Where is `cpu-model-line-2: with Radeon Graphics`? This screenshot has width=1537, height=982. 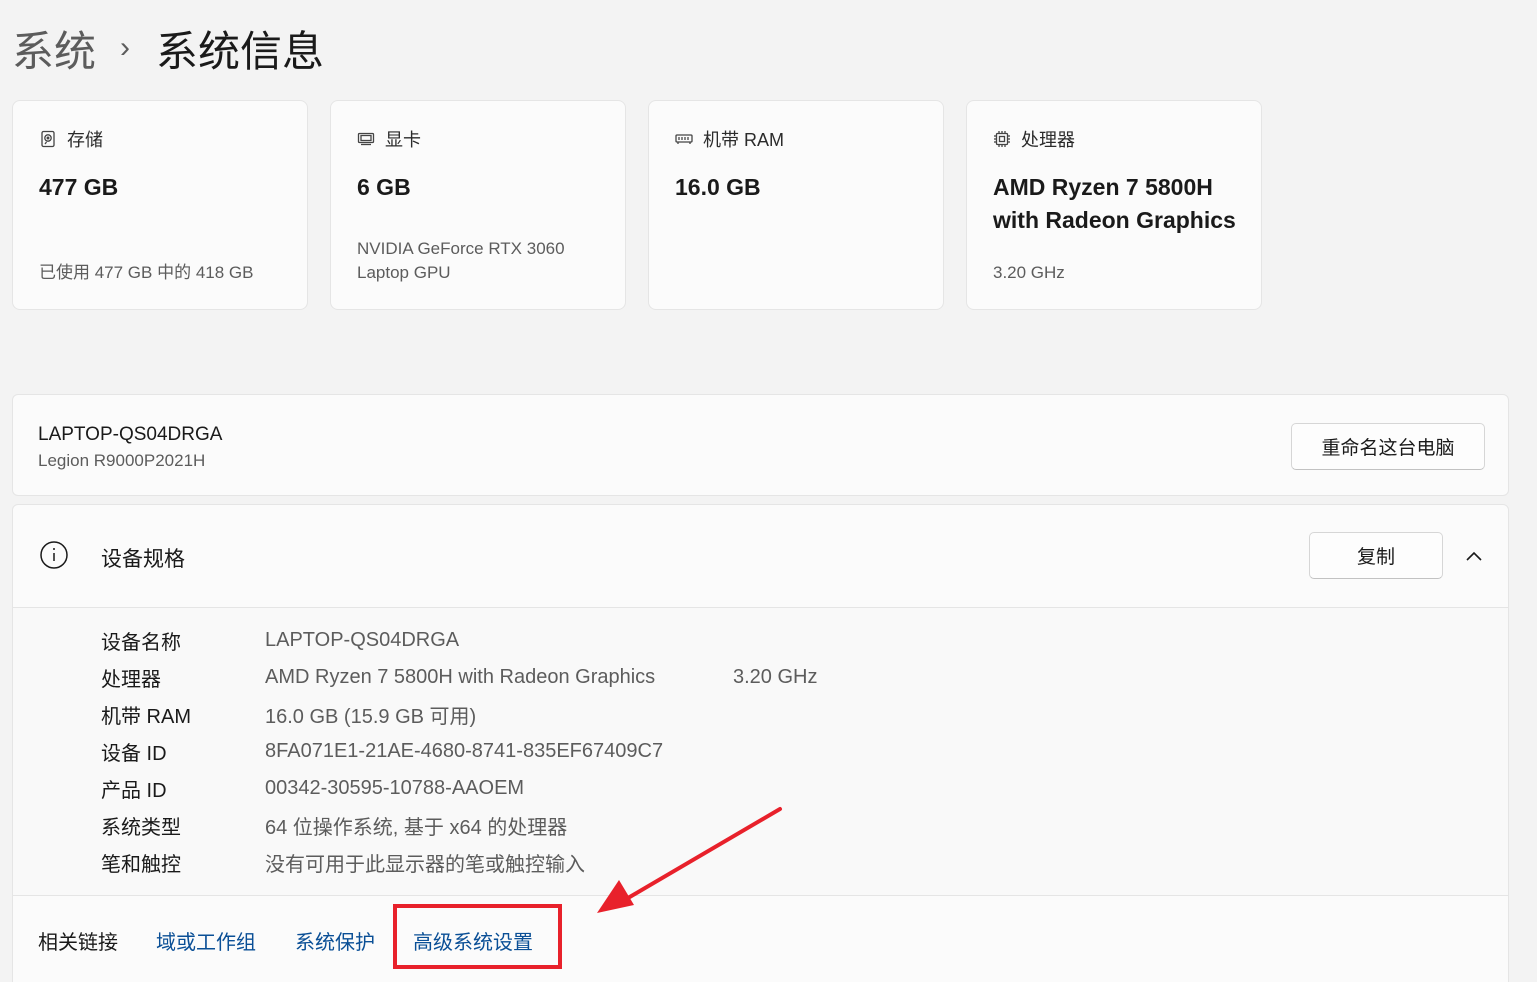 cpu-model-line-2: with Radeon Graphics is located at coordinates (1114, 220).